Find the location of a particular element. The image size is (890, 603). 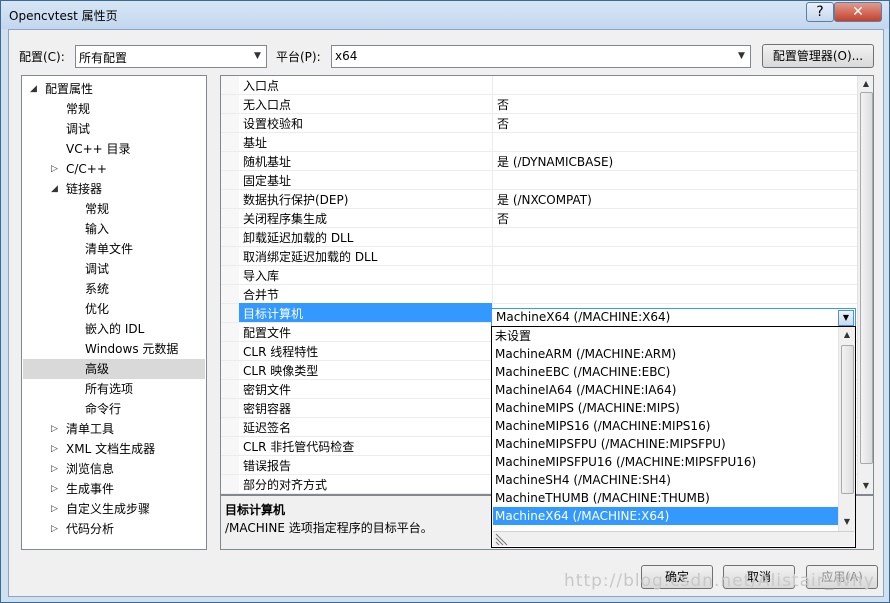

property-row: 卸载延迟加载的 DLL is located at coordinates (539, 237).